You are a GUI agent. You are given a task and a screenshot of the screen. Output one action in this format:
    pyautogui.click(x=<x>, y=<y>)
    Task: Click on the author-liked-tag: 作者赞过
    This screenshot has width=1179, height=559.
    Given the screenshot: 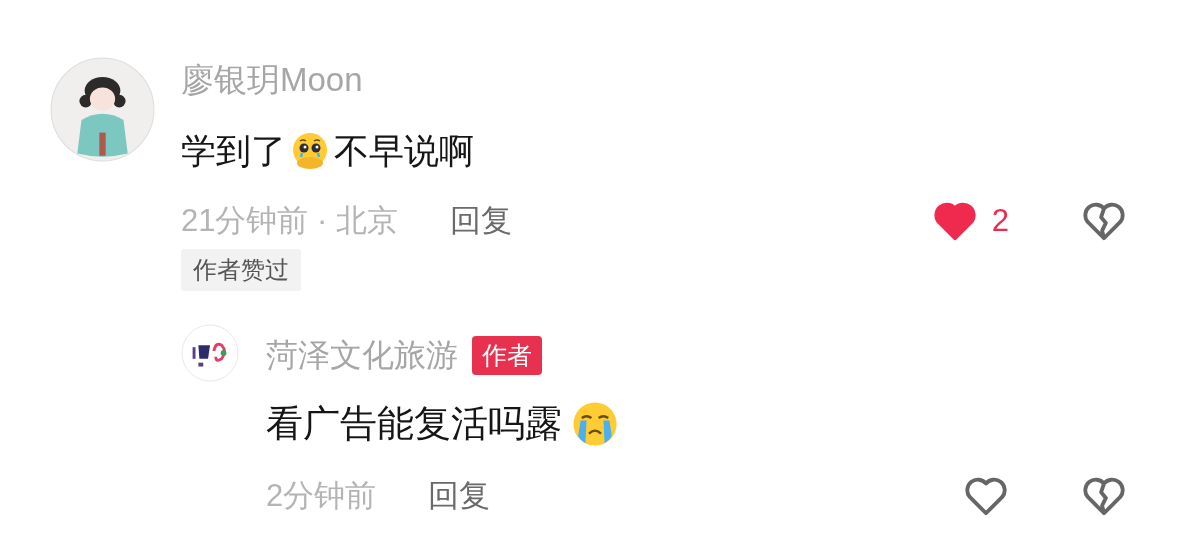 What is the action you would take?
    pyautogui.click(x=241, y=270)
    